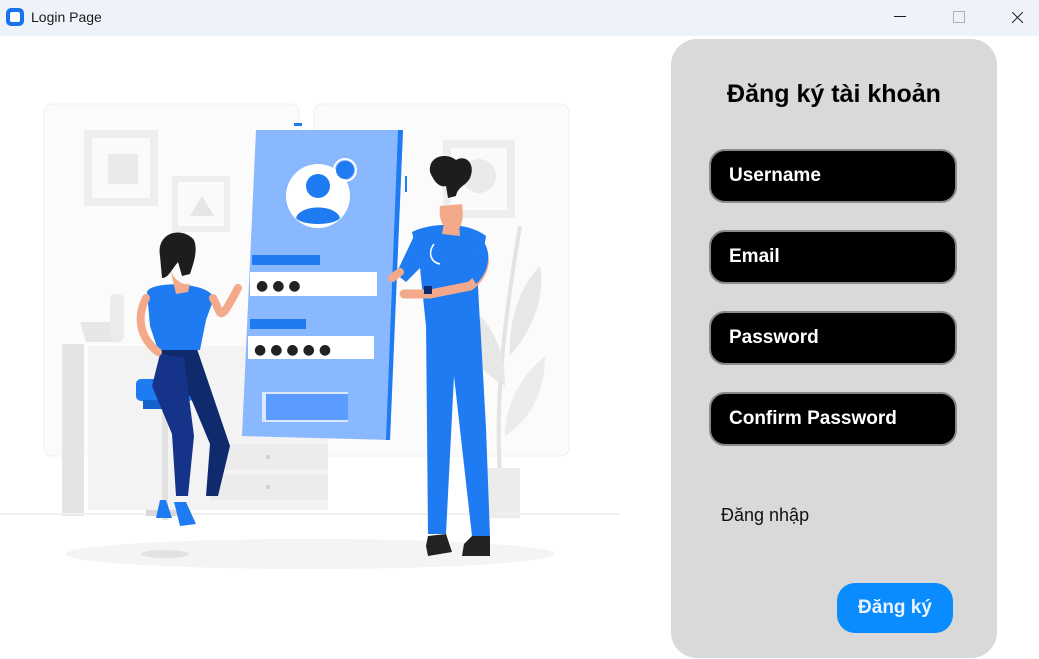 The height and width of the screenshot is (659, 1039). I want to click on maximize-icon, so click(959, 17).